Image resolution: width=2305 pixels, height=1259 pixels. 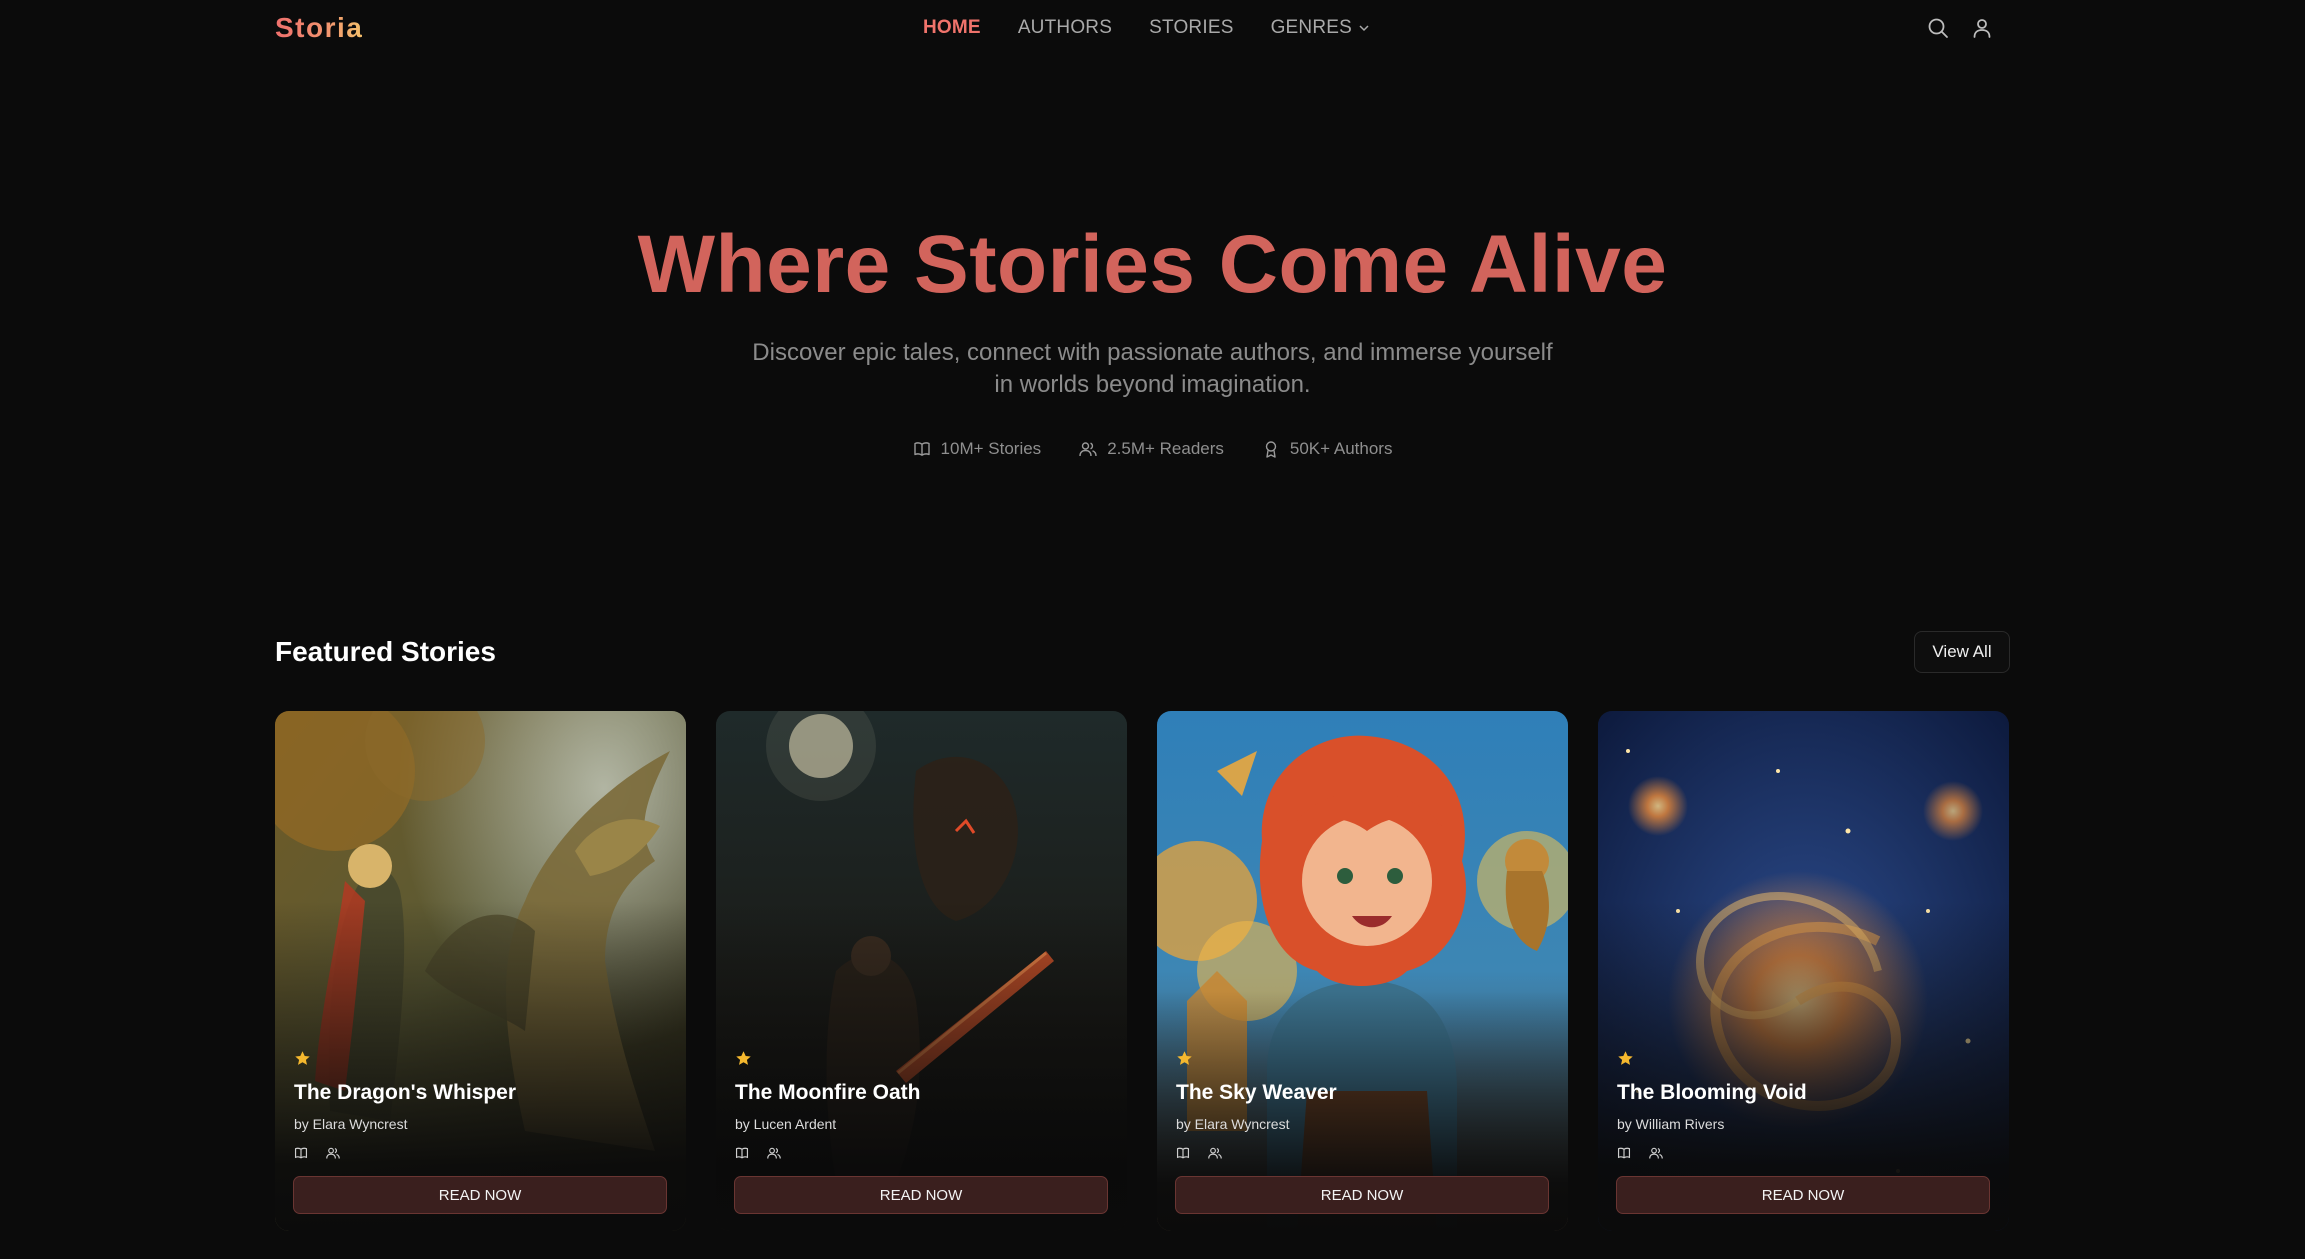 I want to click on nav-genres: GENRES, so click(x=1320, y=28).